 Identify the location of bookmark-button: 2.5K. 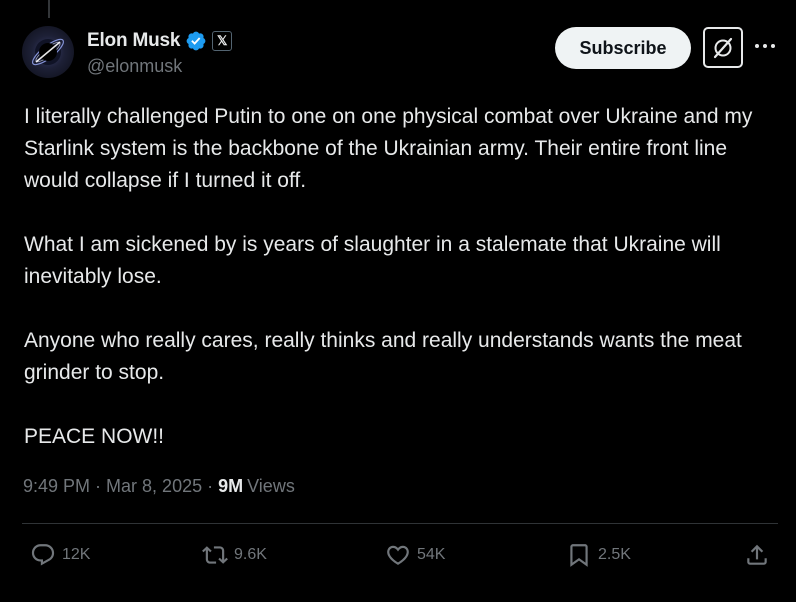
(598, 555).